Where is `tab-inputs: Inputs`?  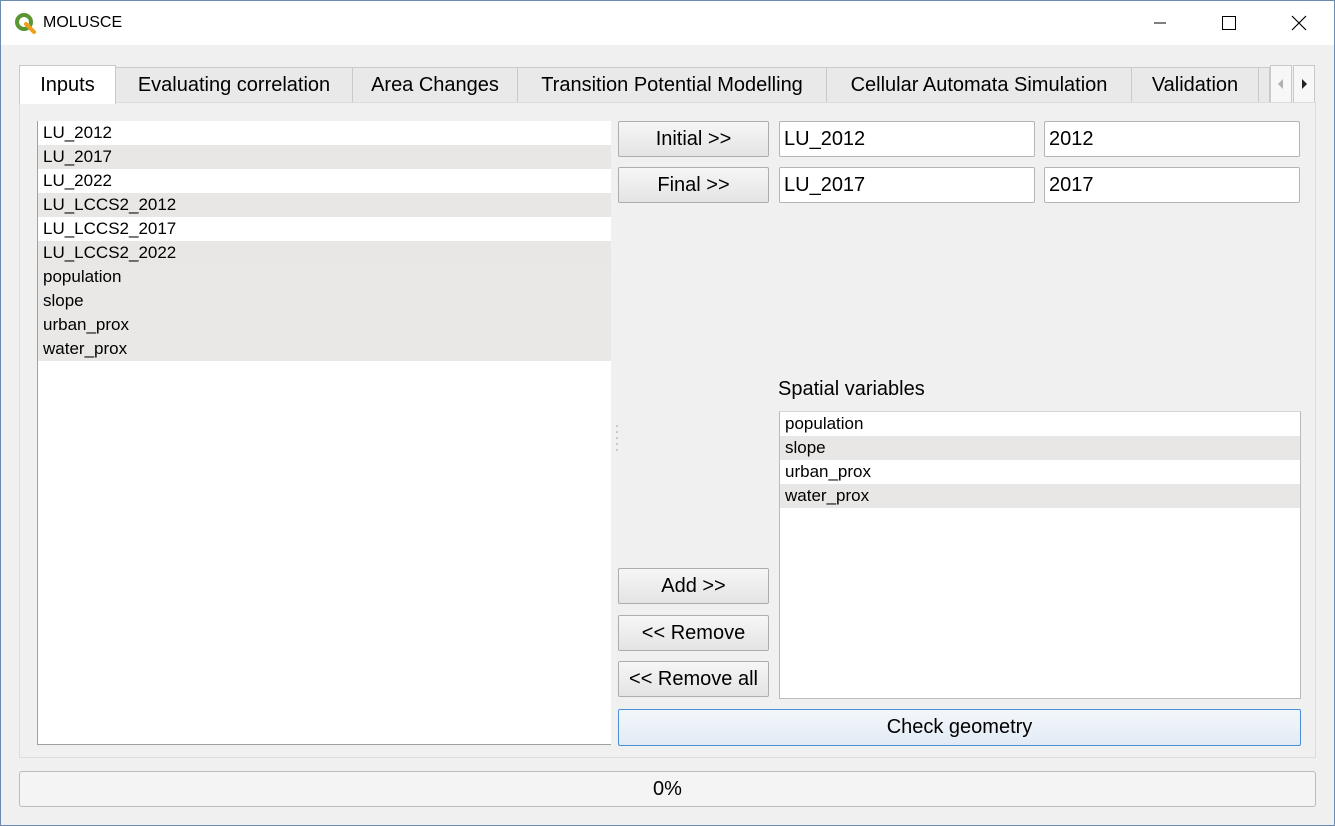
tab-inputs: Inputs is located at coordinates (67, 84).